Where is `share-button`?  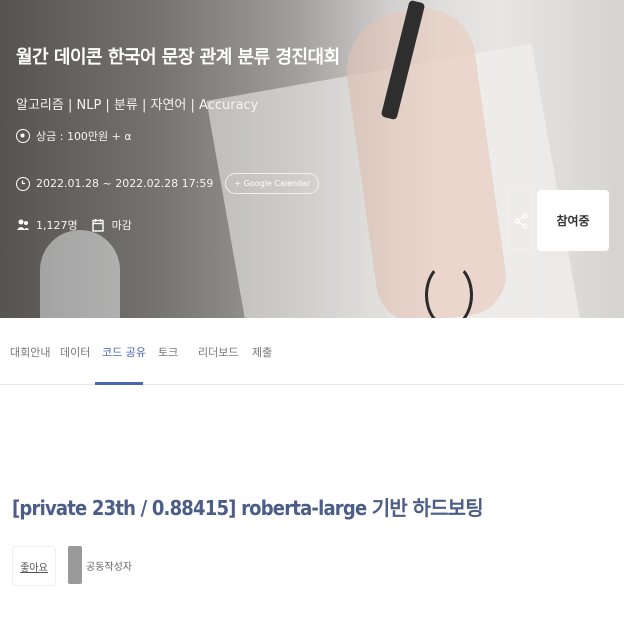 share-button is located at coordinates (520, 220).